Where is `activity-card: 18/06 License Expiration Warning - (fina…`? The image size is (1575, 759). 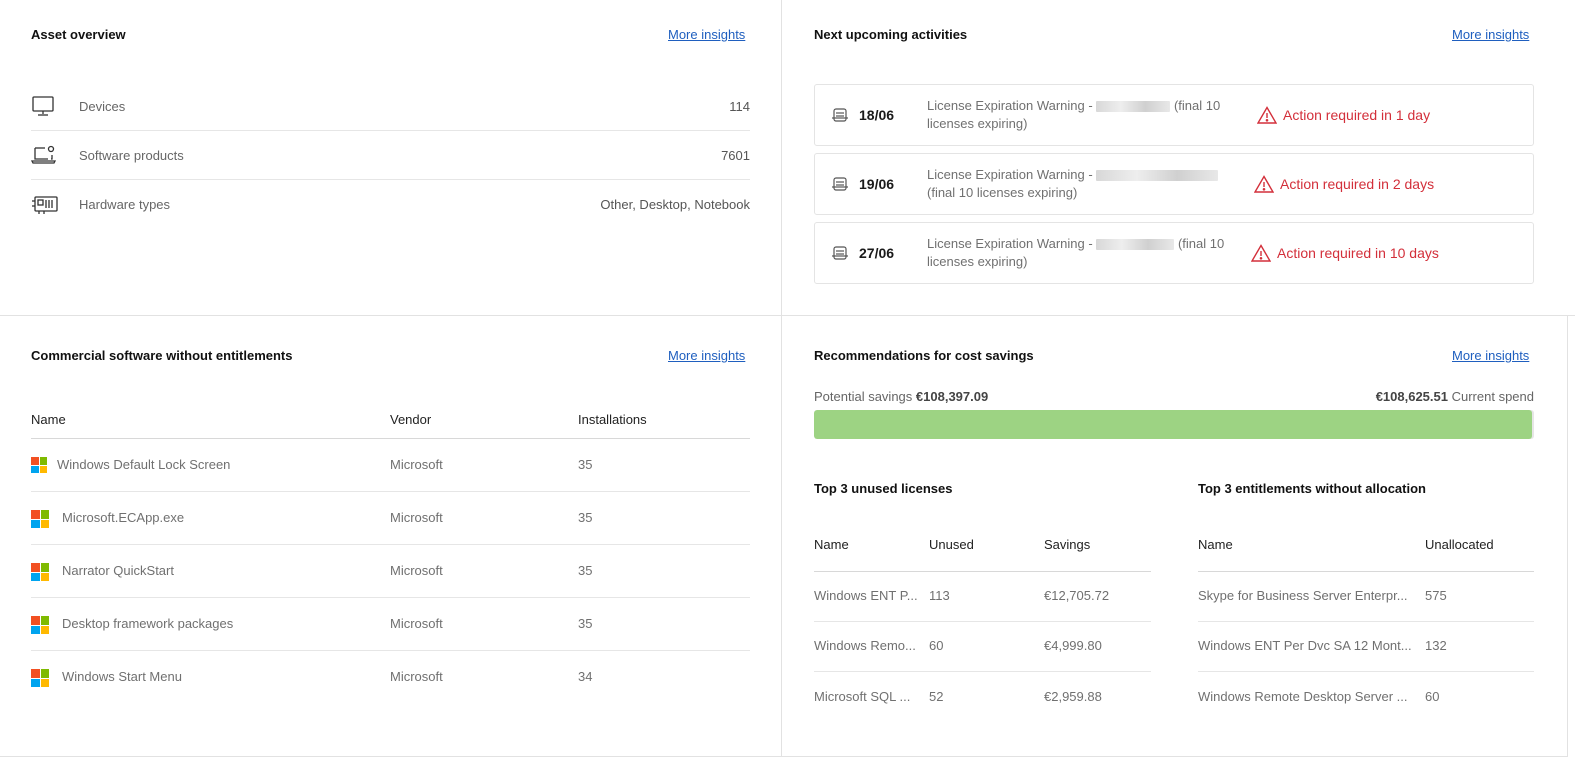 activity-card: 18/06 License Expiration Warning - (fina… is located at coordinates (1174, 115).